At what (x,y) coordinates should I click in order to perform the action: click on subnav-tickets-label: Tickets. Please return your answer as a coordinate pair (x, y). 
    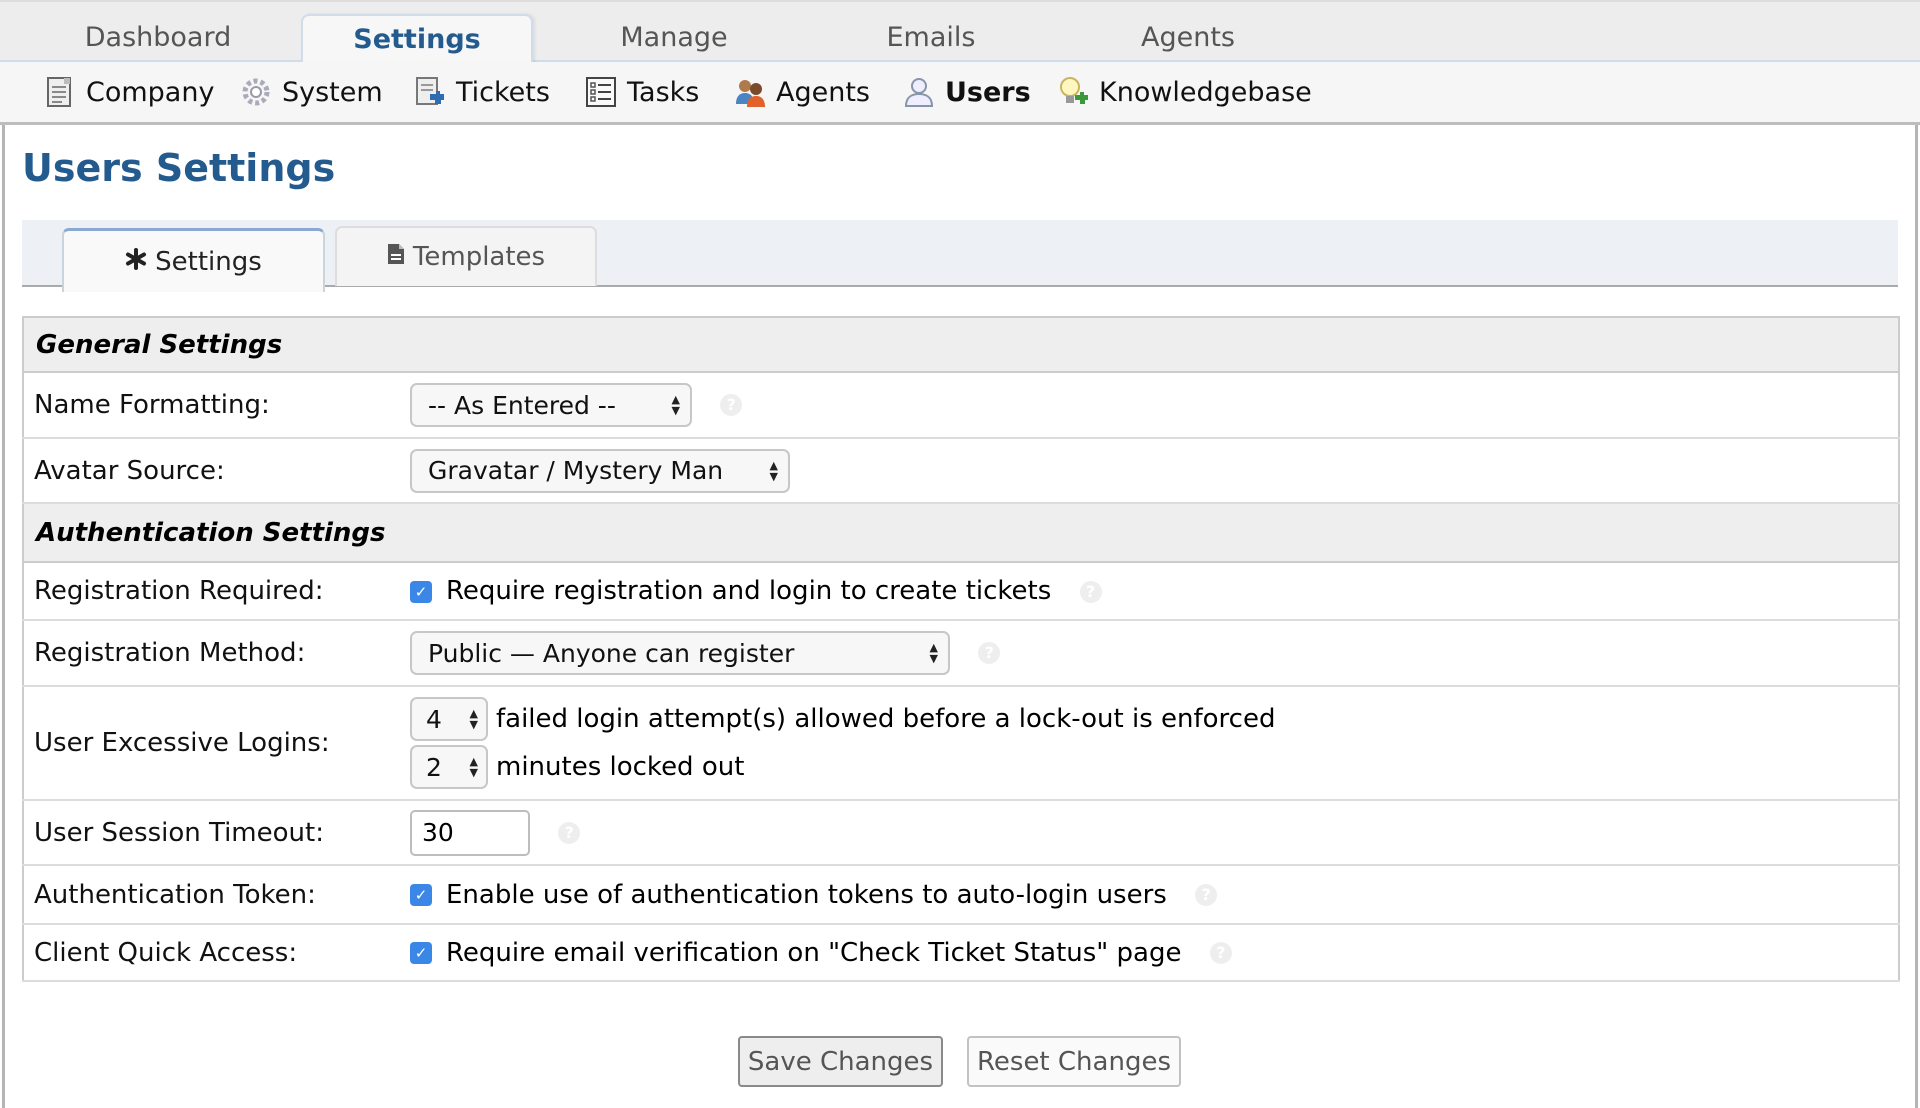
    Looking at the image, I should click on (503, 92).